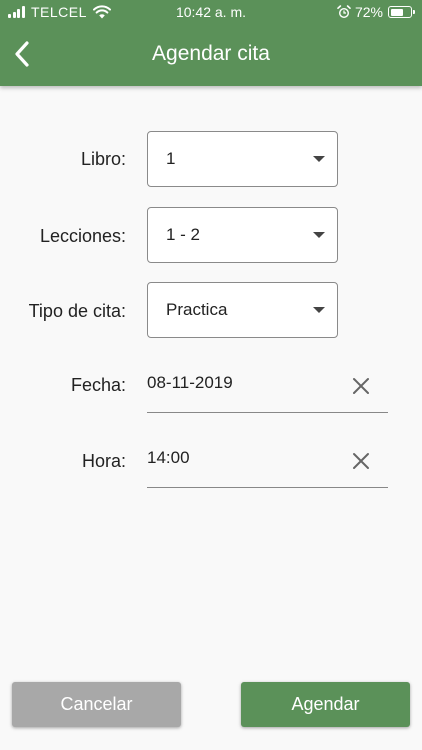 Image resolution: width=422 pixels, height=750 pixels. I want to click on libro-value: 1, so click(171, 158).